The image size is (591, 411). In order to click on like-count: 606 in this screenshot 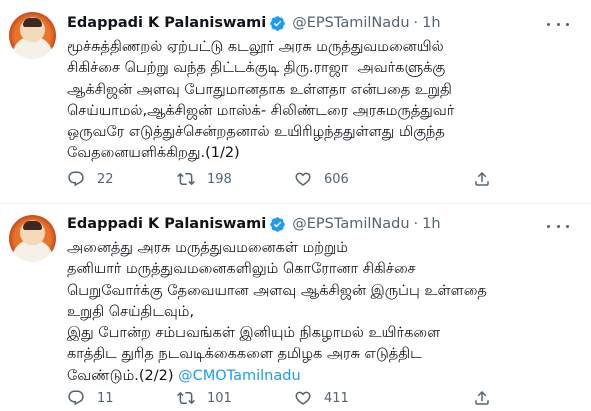, I will do `click(336, 179)`.